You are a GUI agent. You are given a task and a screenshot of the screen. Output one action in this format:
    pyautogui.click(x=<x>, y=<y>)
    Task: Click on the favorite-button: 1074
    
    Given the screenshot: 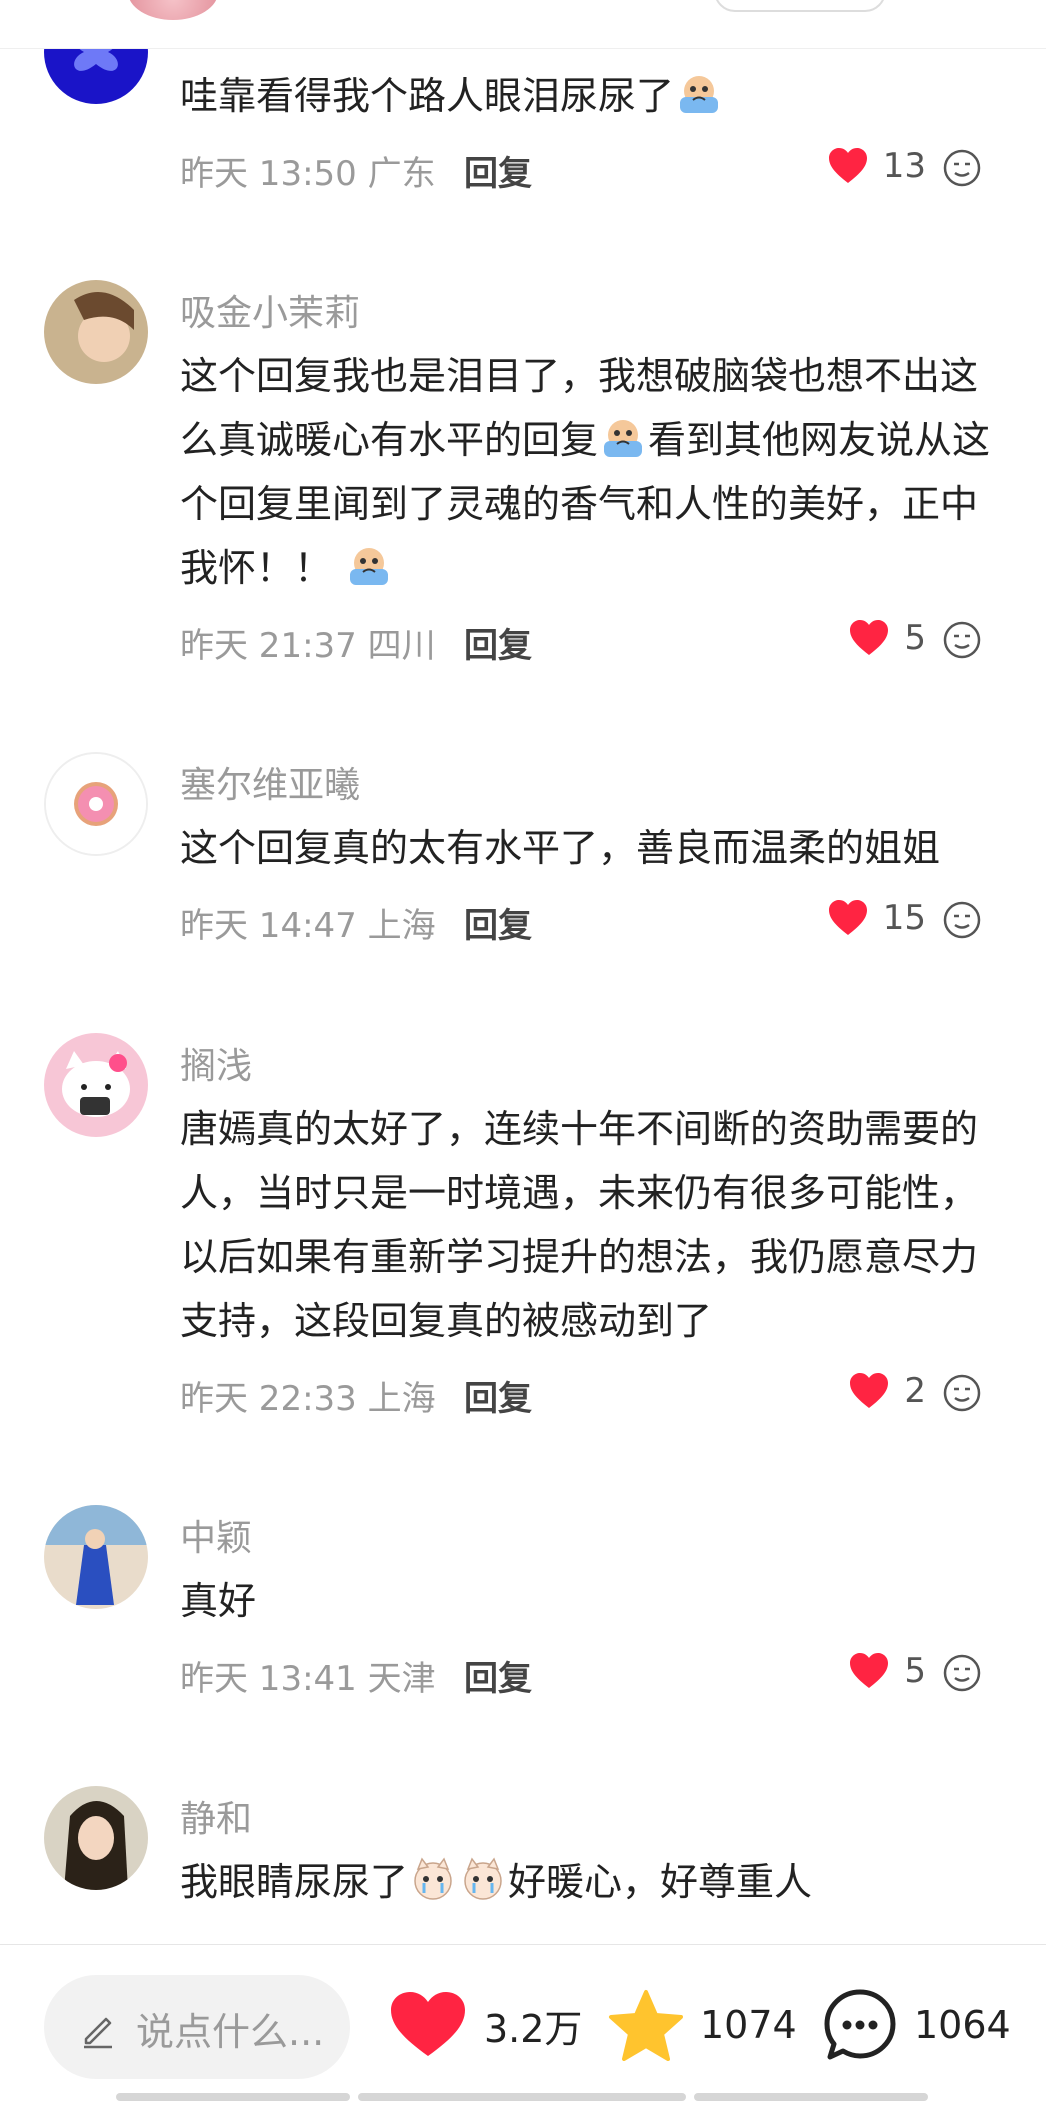 What is the action you would take?
    pyautogui.click(x=702, y=2025)
    